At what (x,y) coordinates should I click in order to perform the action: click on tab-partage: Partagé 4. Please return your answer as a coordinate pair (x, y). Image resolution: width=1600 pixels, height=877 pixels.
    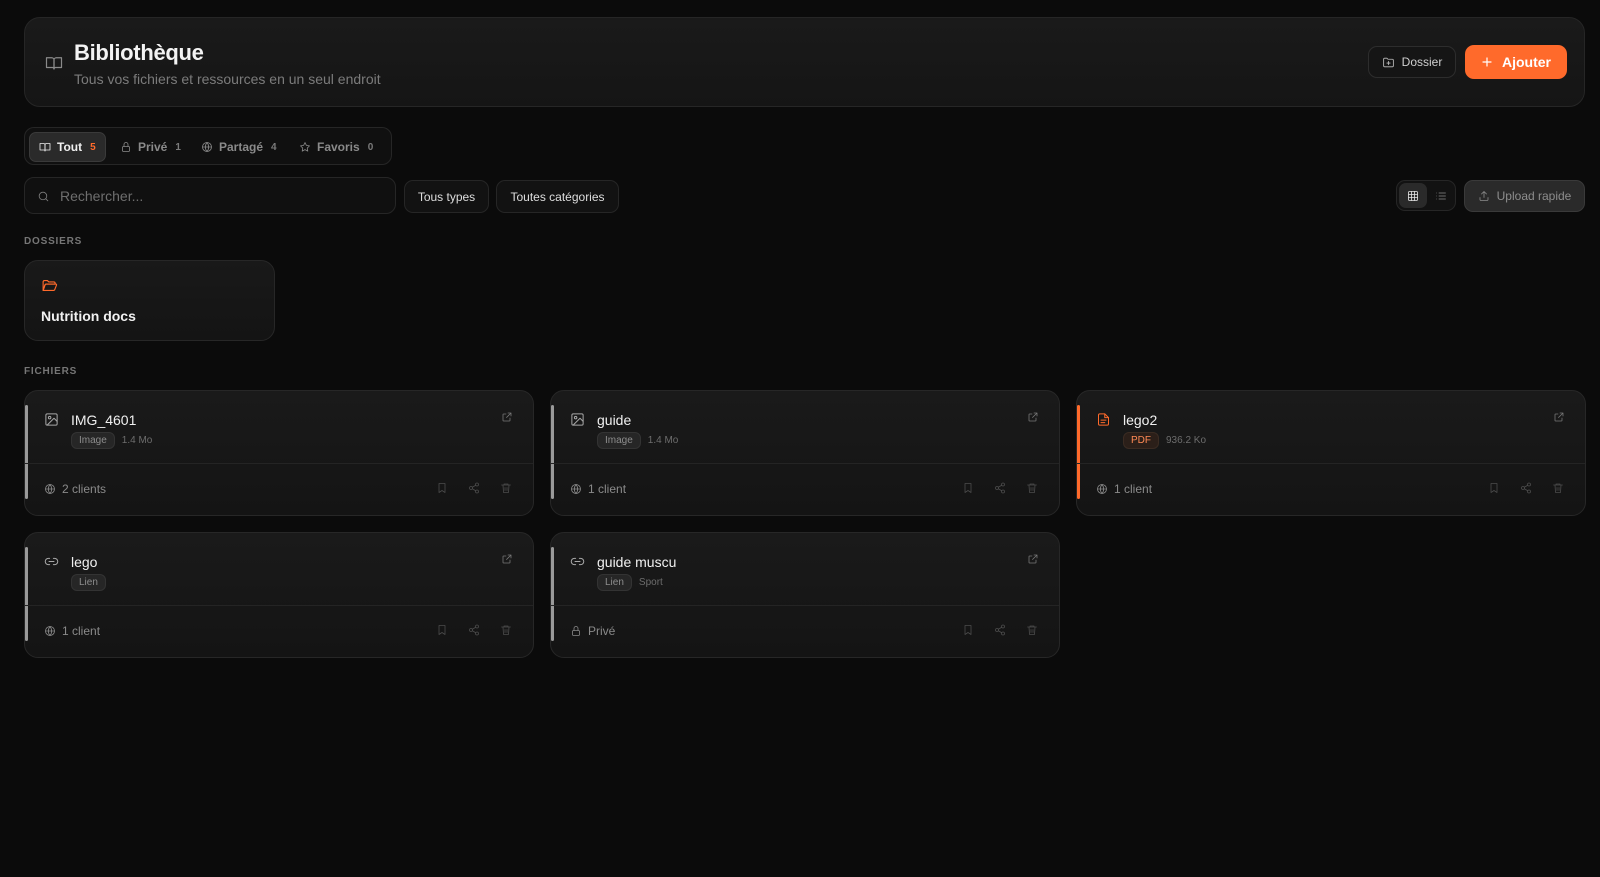
    Looking at the image, I should click on (239, 147).